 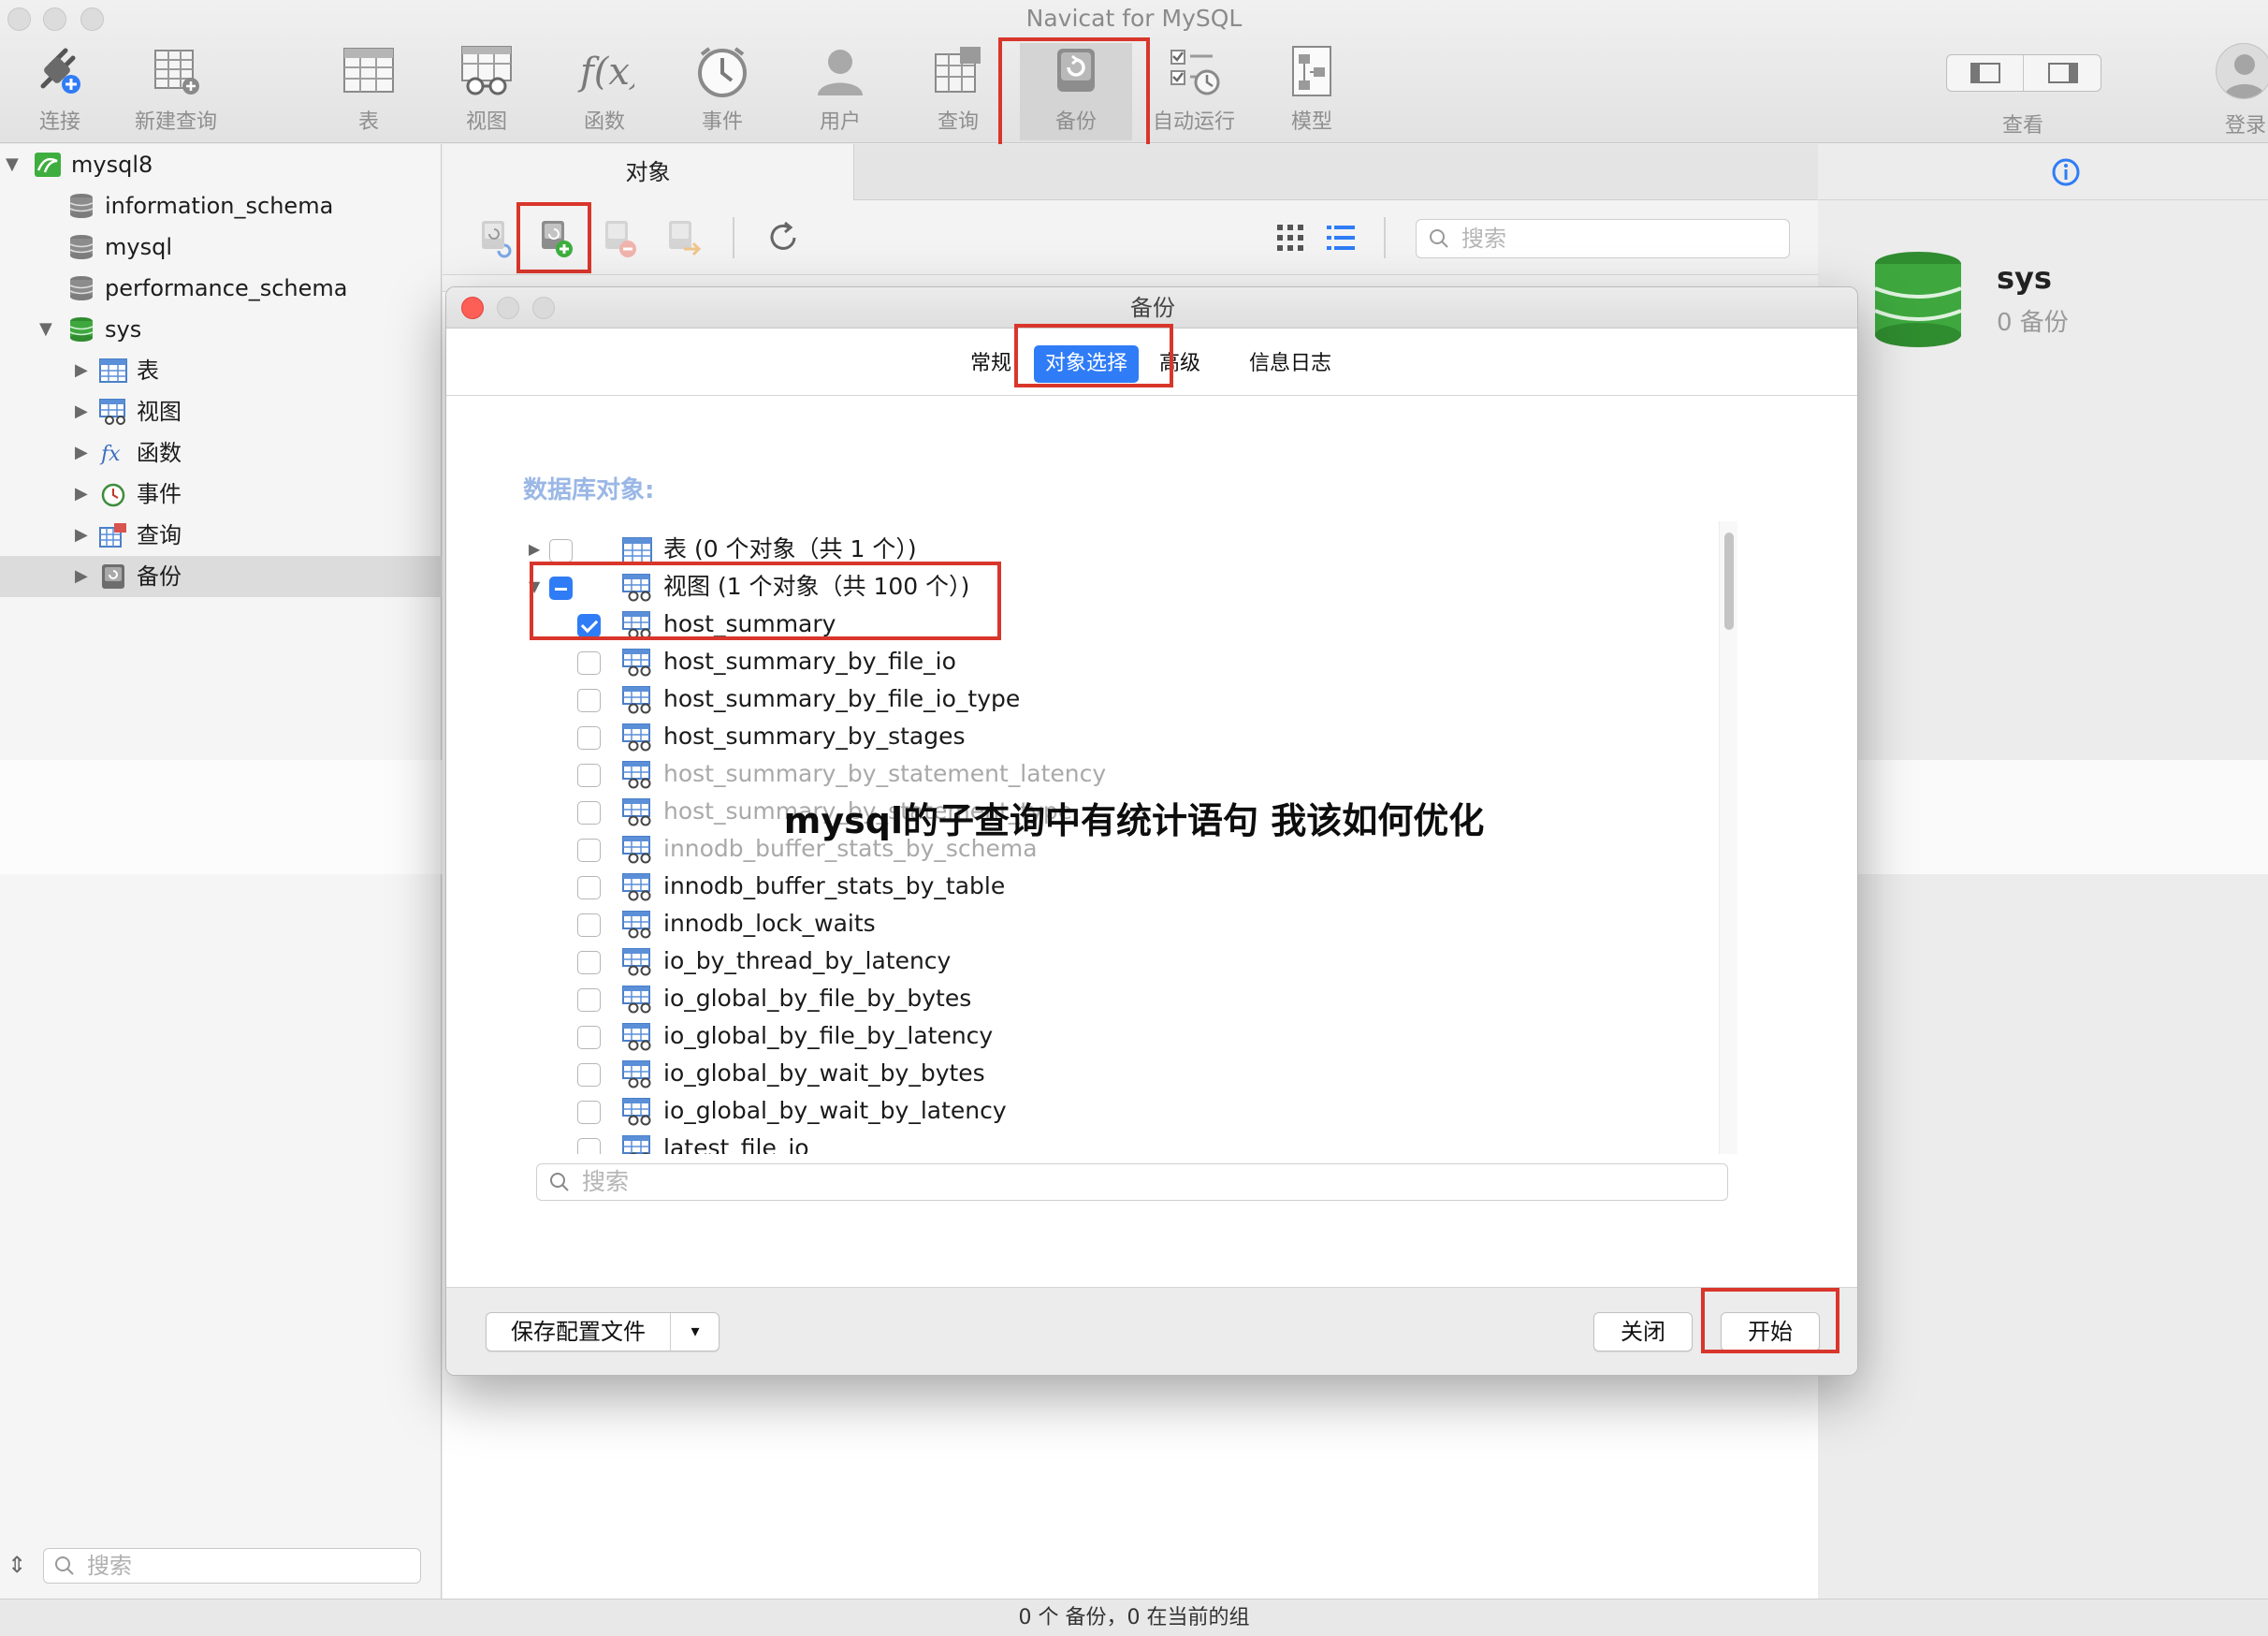 I want to click on view-item-row: io_by_thread_by_latency, so click(x=1123, y=961).